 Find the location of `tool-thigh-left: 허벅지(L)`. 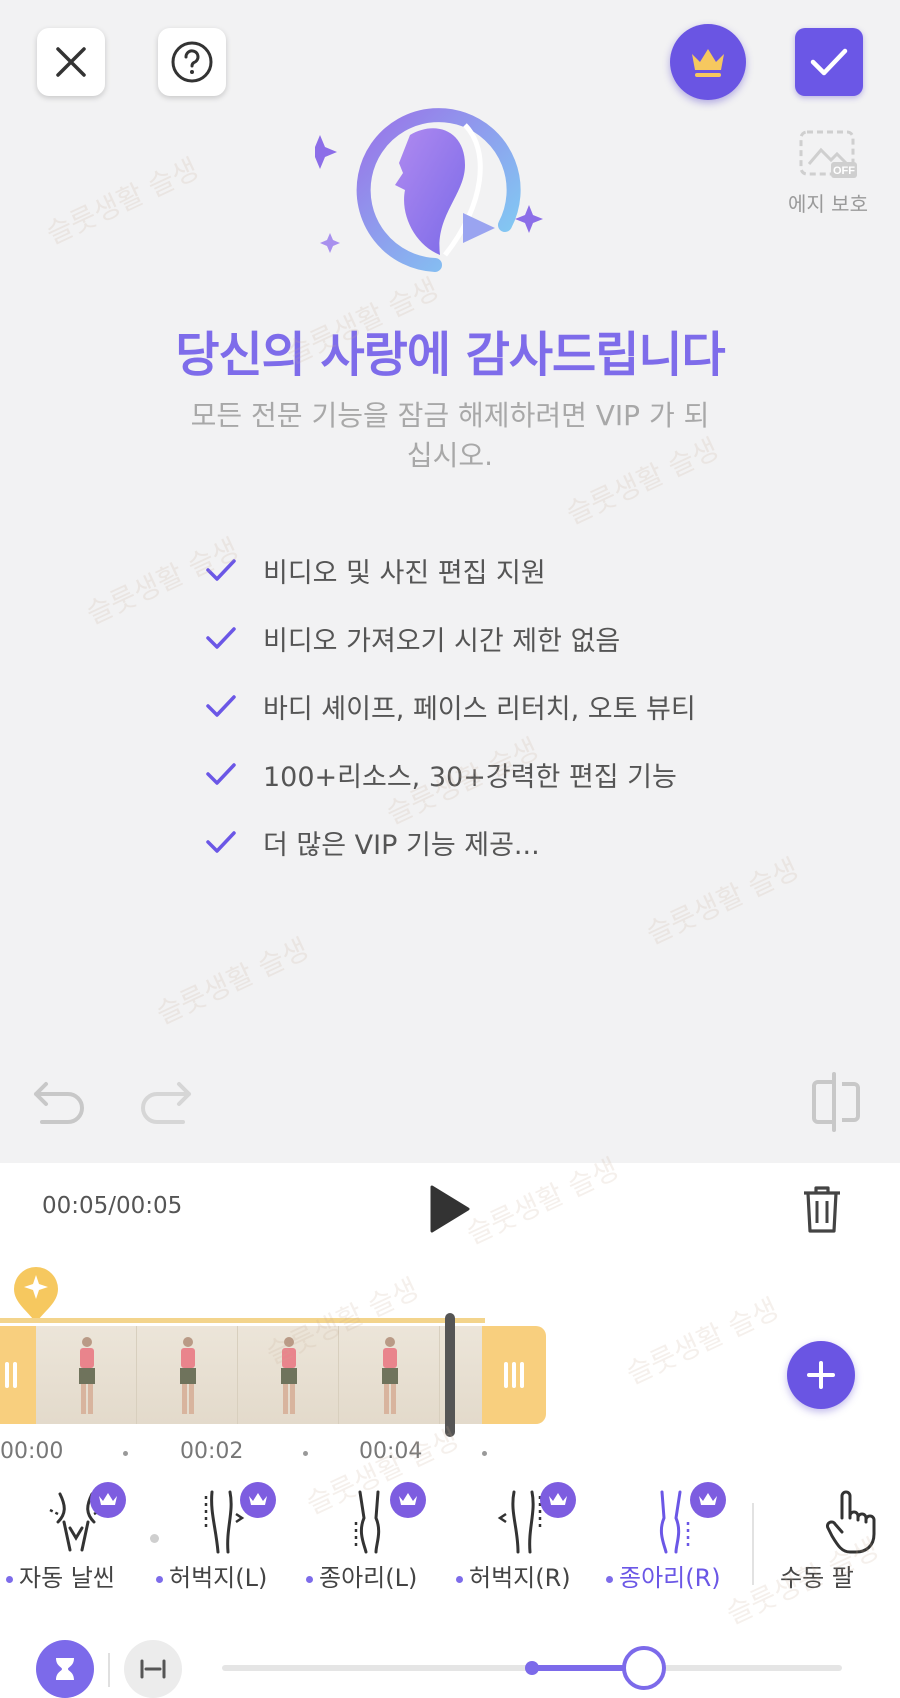

tool-thigh-left: 허벅지(L) is located at coordinates (226, 1540).